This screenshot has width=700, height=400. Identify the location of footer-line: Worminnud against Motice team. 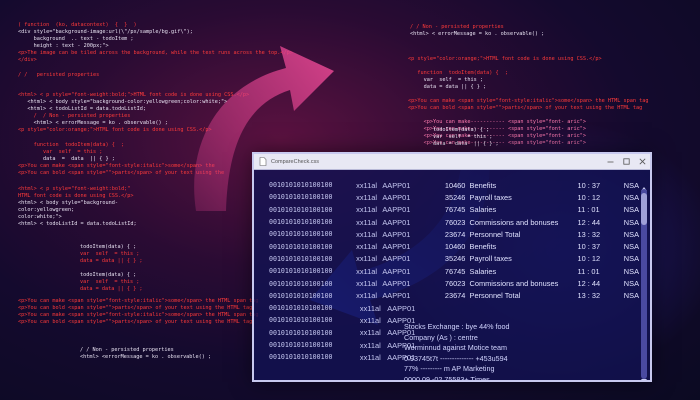
(455, 347).